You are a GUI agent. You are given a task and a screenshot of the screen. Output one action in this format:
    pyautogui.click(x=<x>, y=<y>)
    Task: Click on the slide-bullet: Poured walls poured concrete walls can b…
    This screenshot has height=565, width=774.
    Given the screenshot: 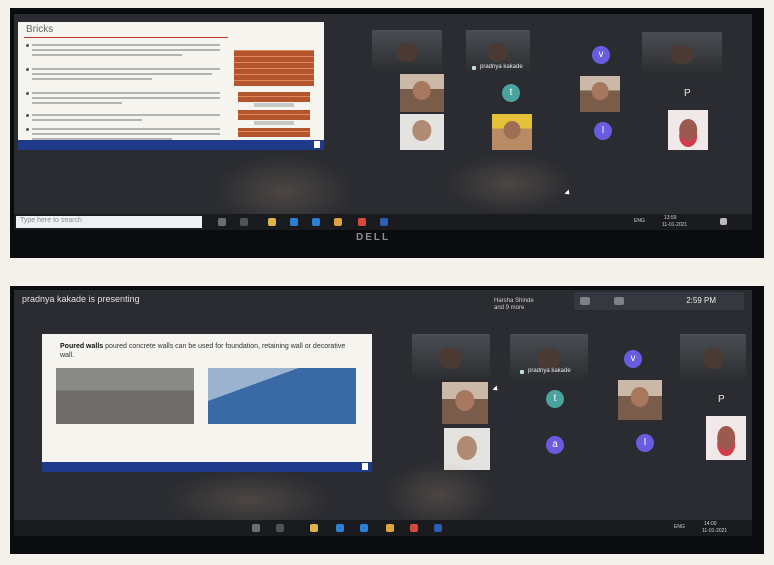 What is the action you would take?
    pyautogui.click(x=210, y=351)
    